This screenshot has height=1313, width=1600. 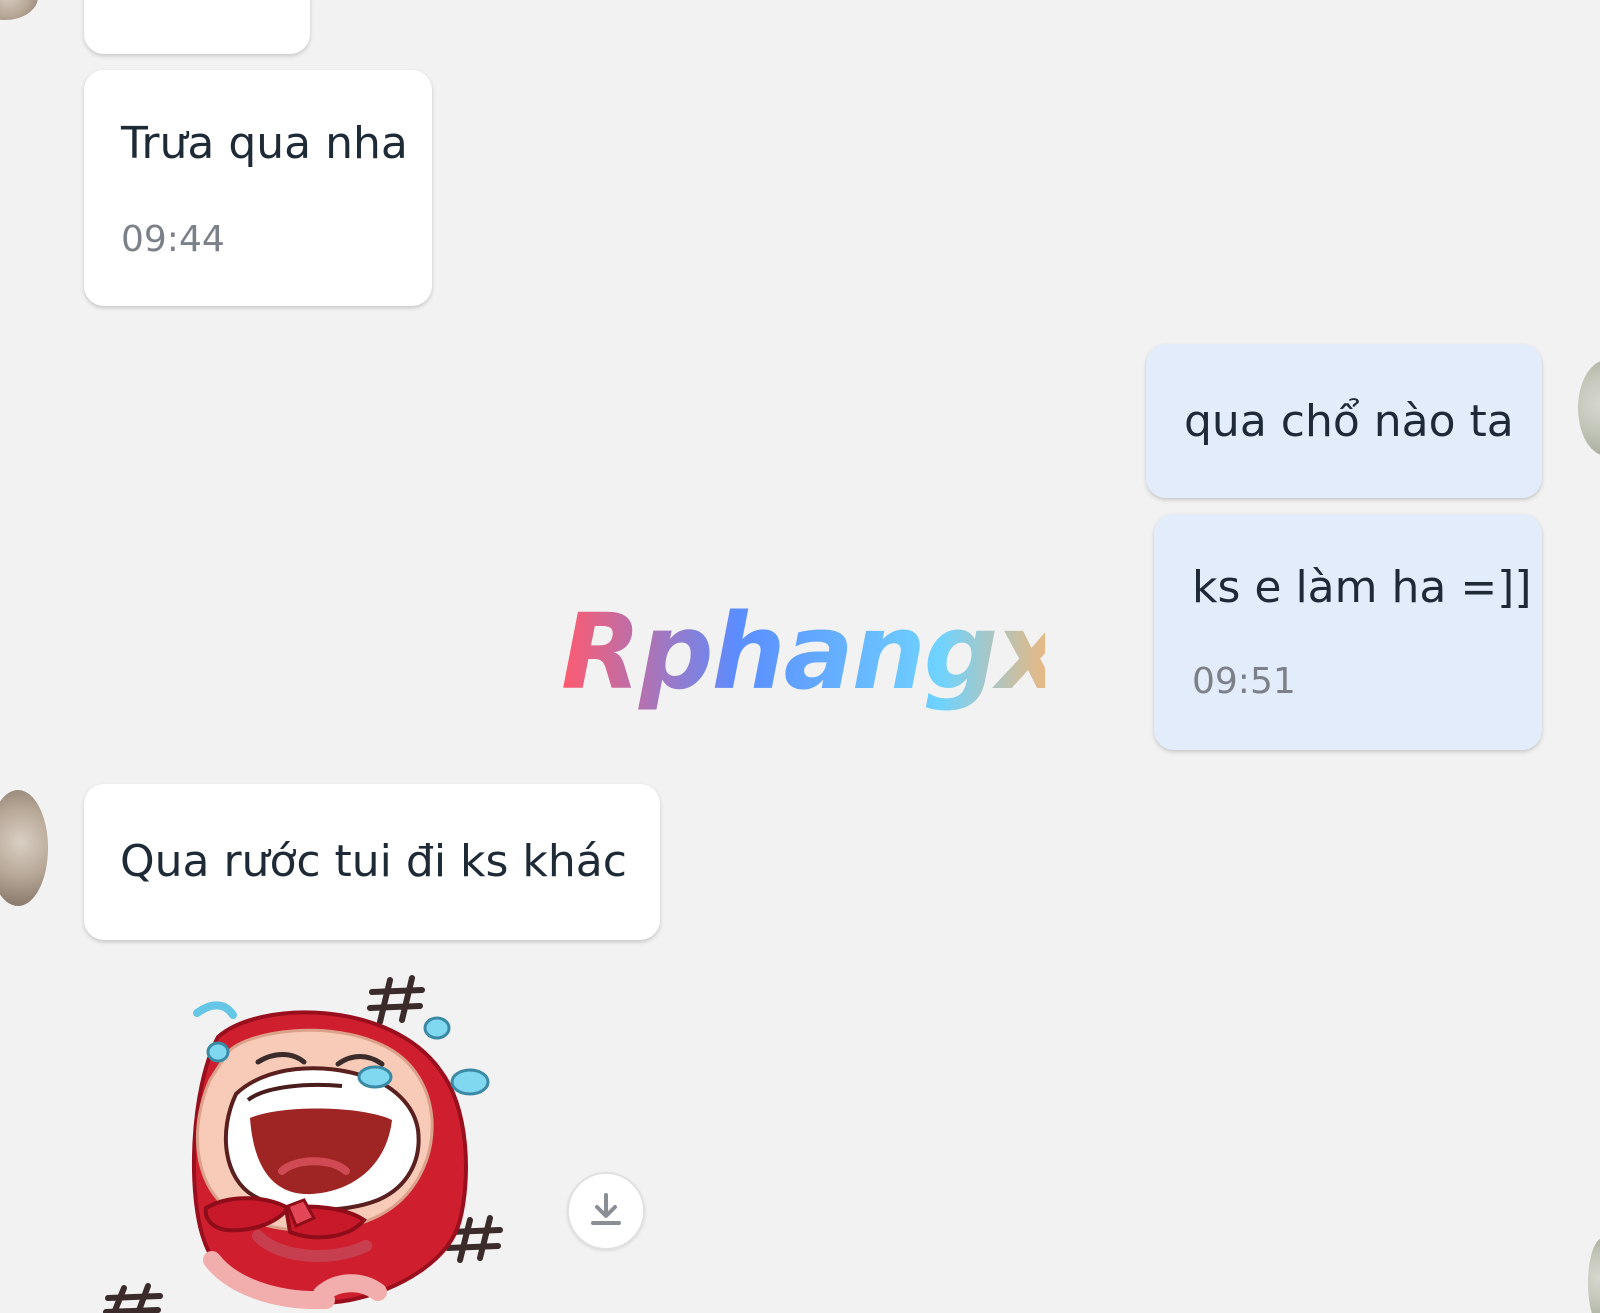 I want to click on download-button, so click(x=606, y=1211).